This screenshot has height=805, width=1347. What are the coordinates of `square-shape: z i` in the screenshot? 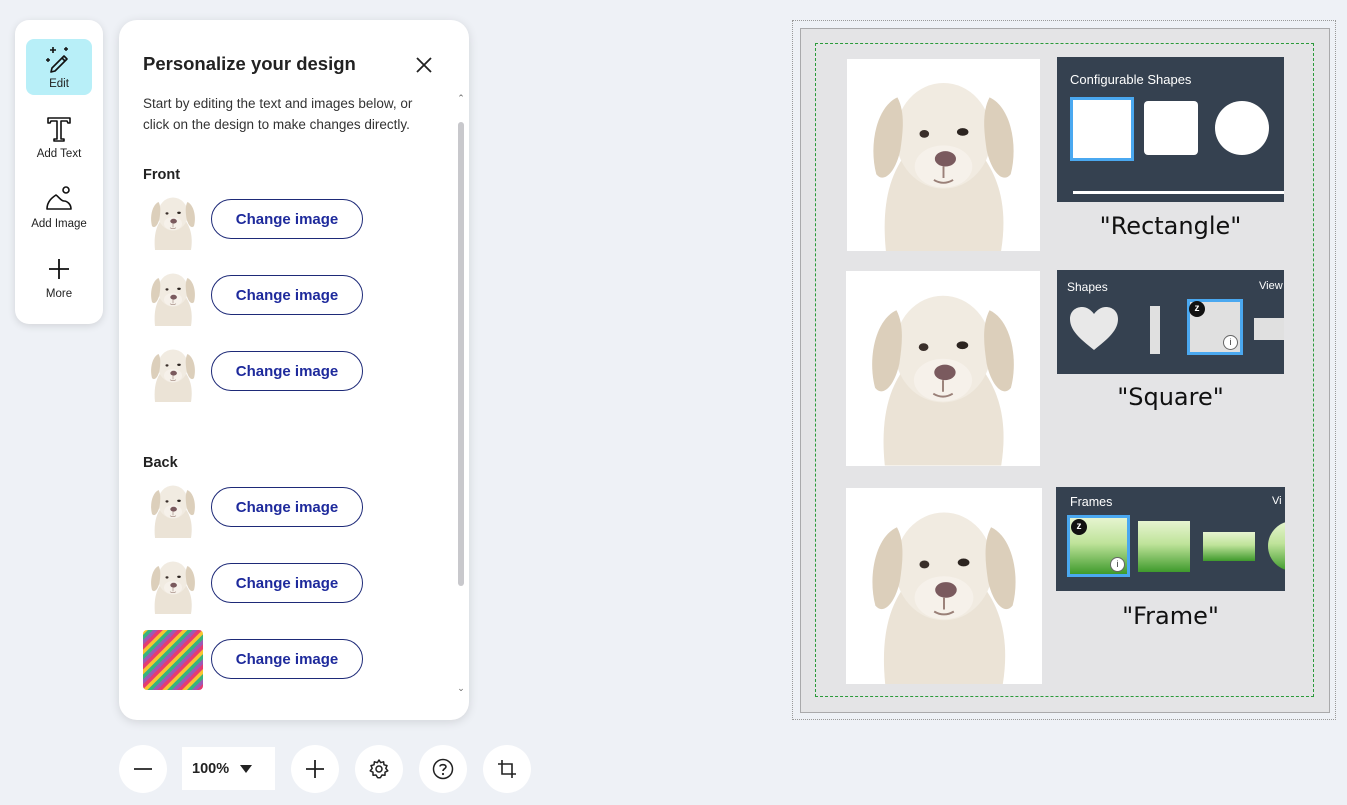 It's located at (1215, 327).